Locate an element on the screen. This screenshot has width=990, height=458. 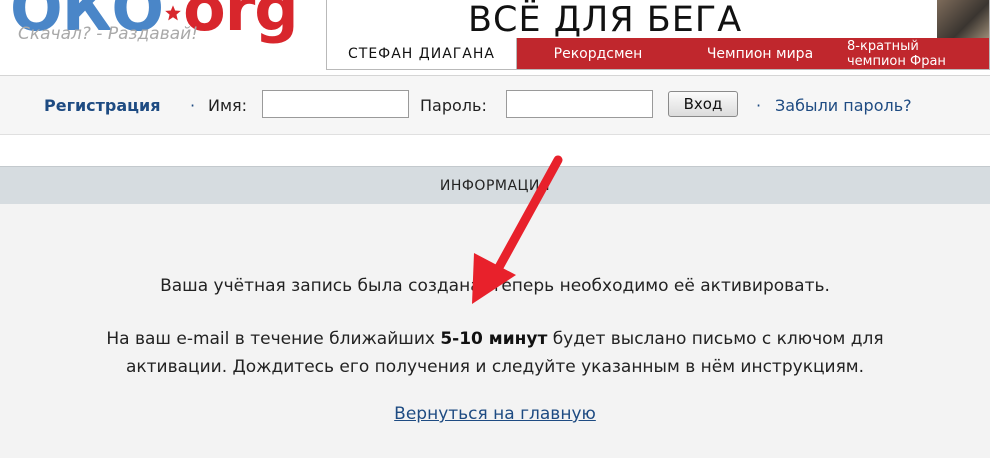
name-input is located at coordinates (335, 104).